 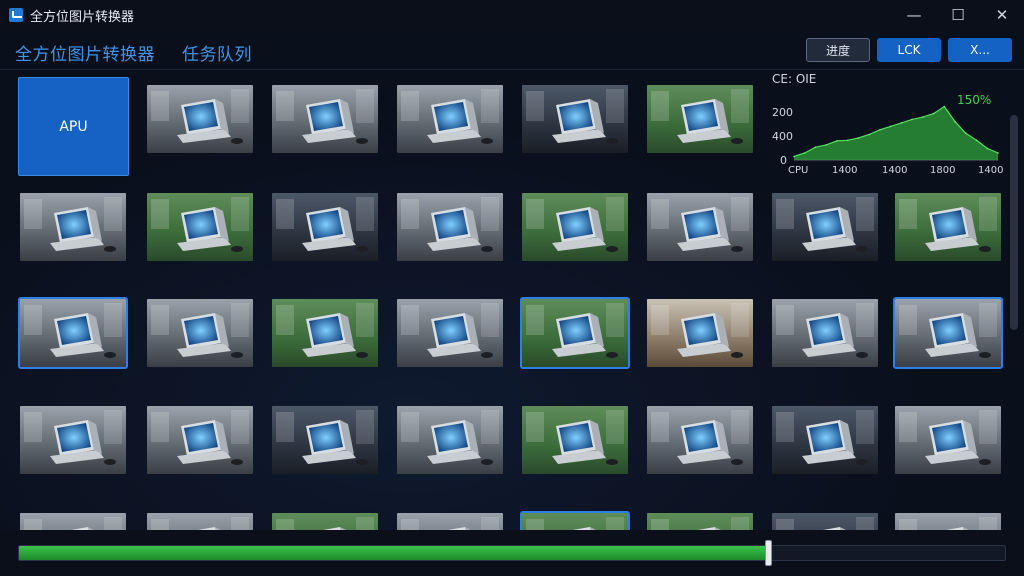 I want to click on maximize-button: ☐, so click(x=958, y=15).